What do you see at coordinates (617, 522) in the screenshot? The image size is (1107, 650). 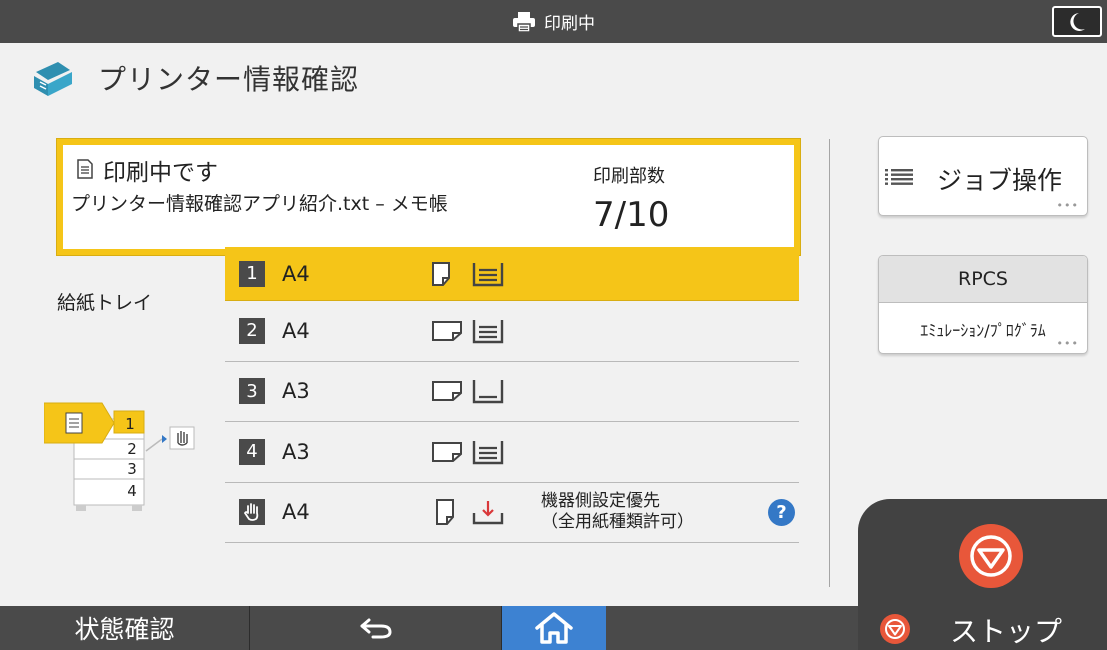 I see `bypass-note-line-2: （全用紙種類許可）` at bounding box center [617, 522].